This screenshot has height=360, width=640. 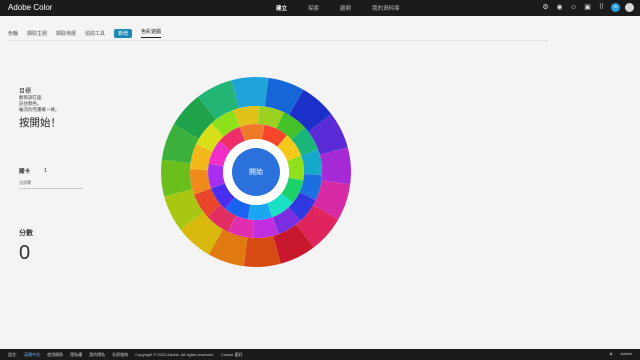 I want to click on tab-color-game: 色彩遊戲, so click(x=151, y=33).